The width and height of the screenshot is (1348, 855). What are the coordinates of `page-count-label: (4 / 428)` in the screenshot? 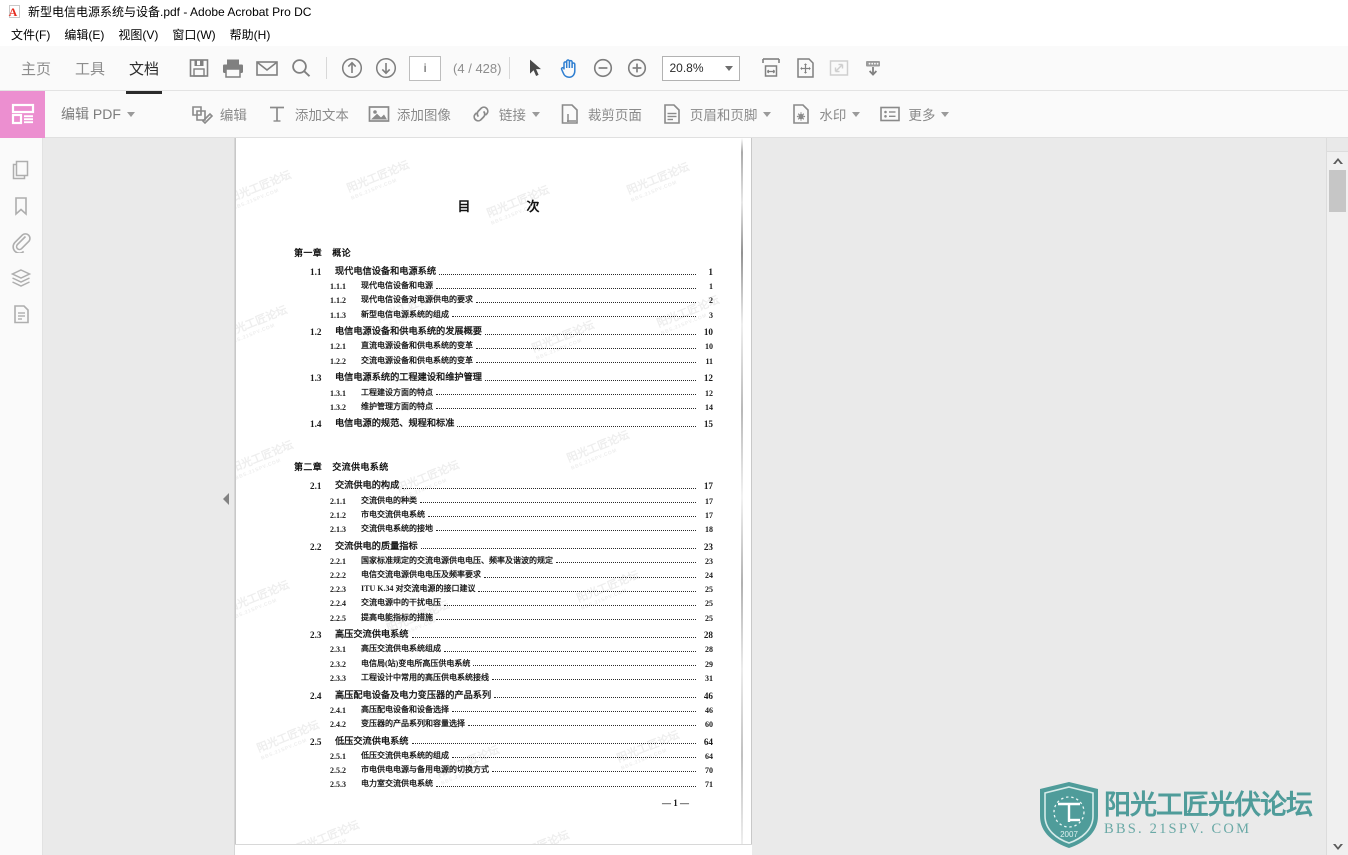 It's located at (477, 68).